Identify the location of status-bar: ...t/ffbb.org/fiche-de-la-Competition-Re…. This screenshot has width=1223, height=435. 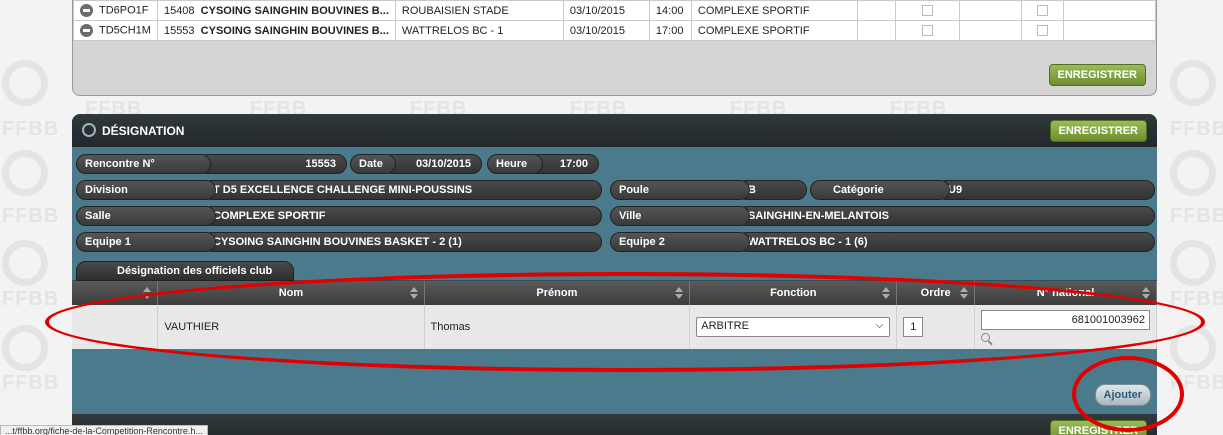
(104, 430).